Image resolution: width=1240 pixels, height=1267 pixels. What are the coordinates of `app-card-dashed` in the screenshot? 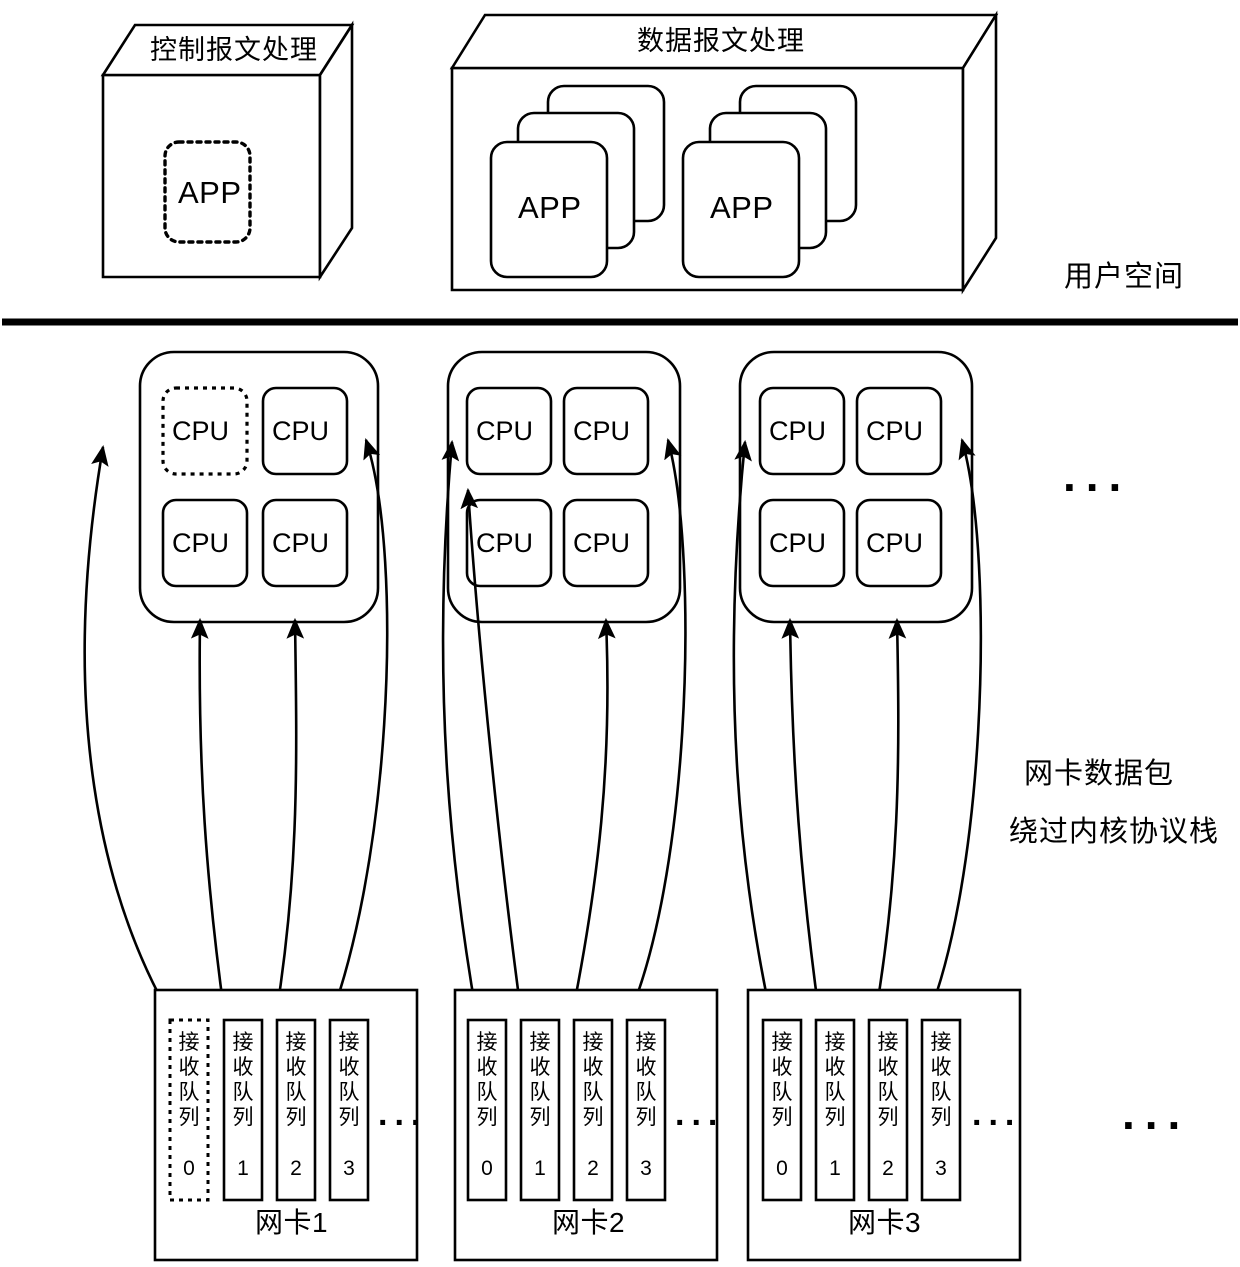 It's located at (207, 192).